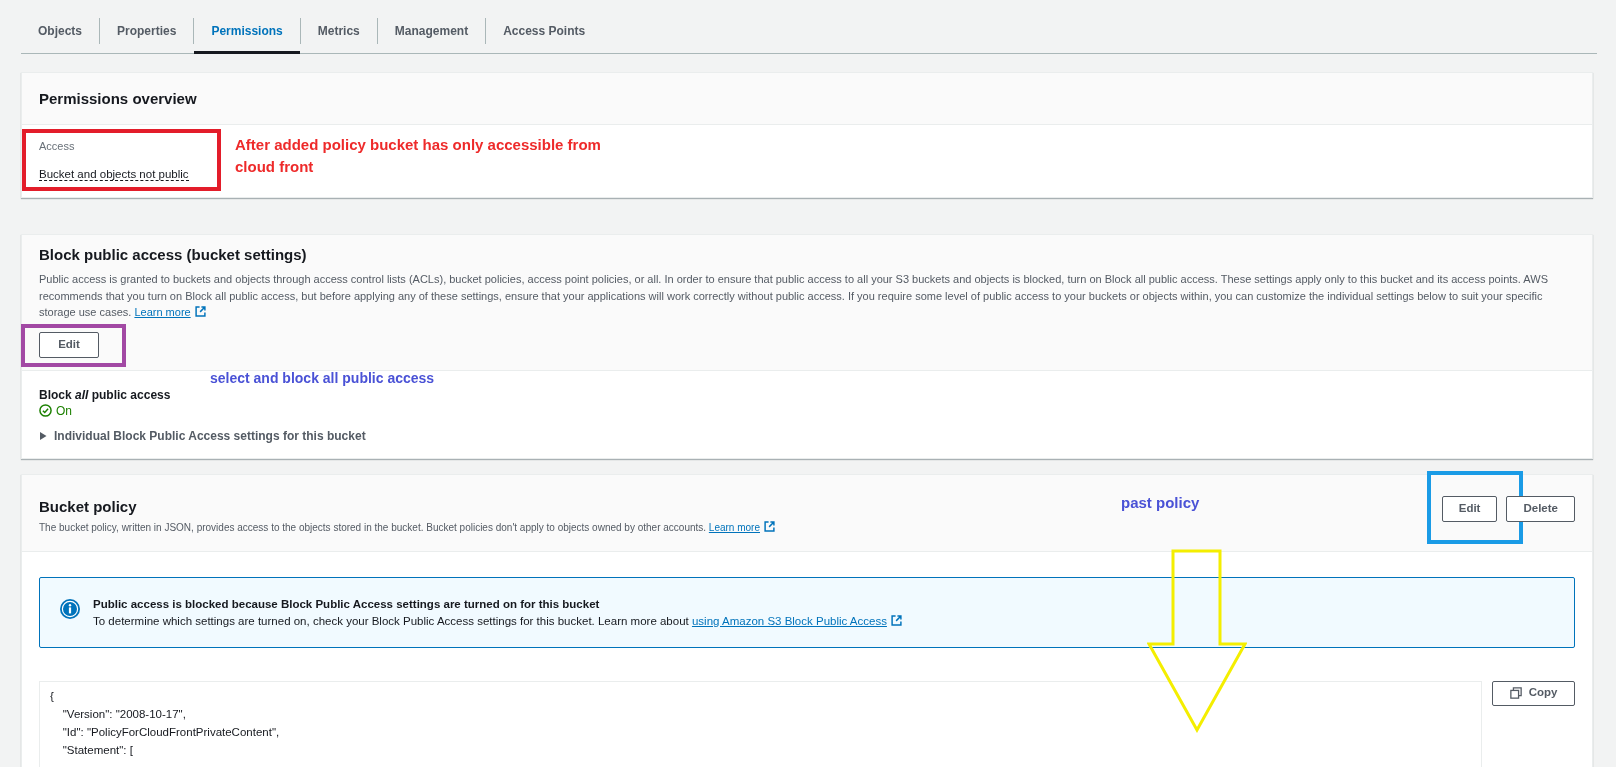 The image size is (1616, 767). What do you see at coordinates (794, 296) in the screenshot?
I see `description-text: Public access is granted to buckets and objects through access control lists (ACLs), bucket policies, access point policies, or all. In order to ensure that public access to all your S3 buckets and objects is blocked, turn on Block all public access. These settings apply only to this bucket and its access points. AWS recommends that you turn on Block all public access, but before applying any of these settings, ensure that your applications will work correctly without public access. If you require some level of public access to your buckets or objects within, you can customize the individual settings below to suit your specific storage use cases. Learn more` at bounding box center [794, 296].